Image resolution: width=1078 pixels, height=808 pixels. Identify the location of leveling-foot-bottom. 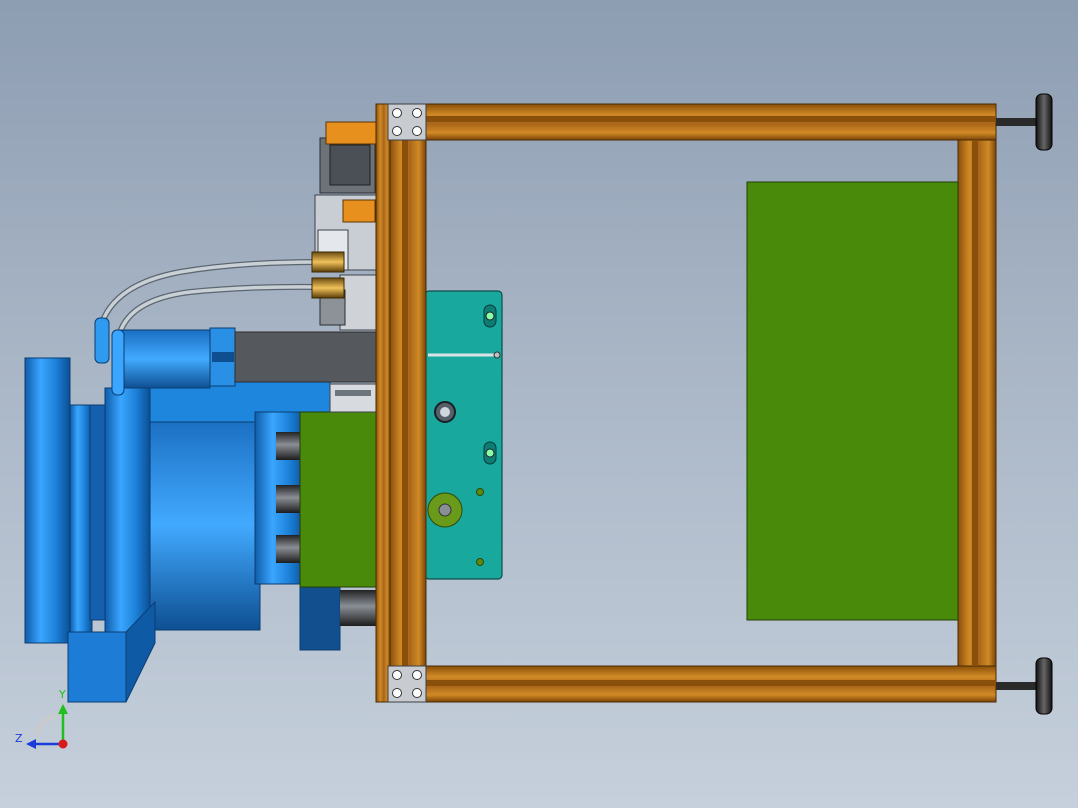
(1024, 686).